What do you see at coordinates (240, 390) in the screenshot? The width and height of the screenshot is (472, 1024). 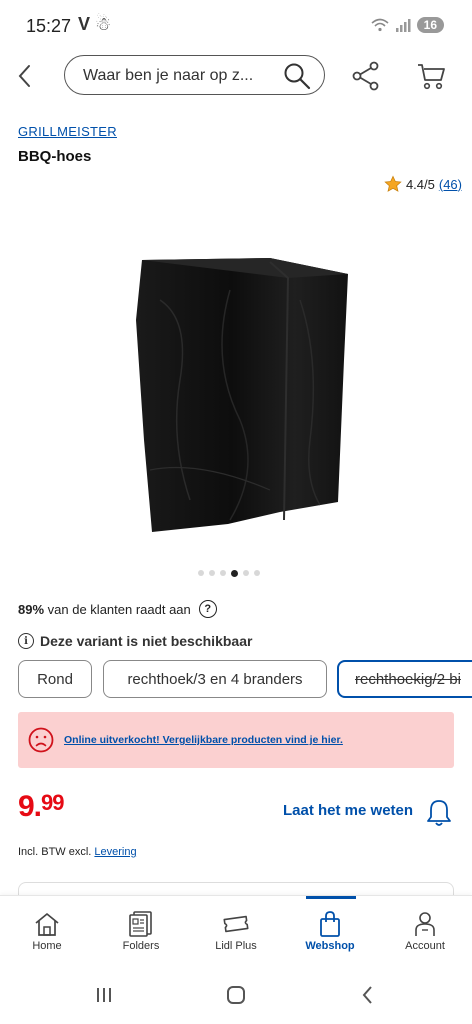 I see `product-image` at bounding box center [240, 390].